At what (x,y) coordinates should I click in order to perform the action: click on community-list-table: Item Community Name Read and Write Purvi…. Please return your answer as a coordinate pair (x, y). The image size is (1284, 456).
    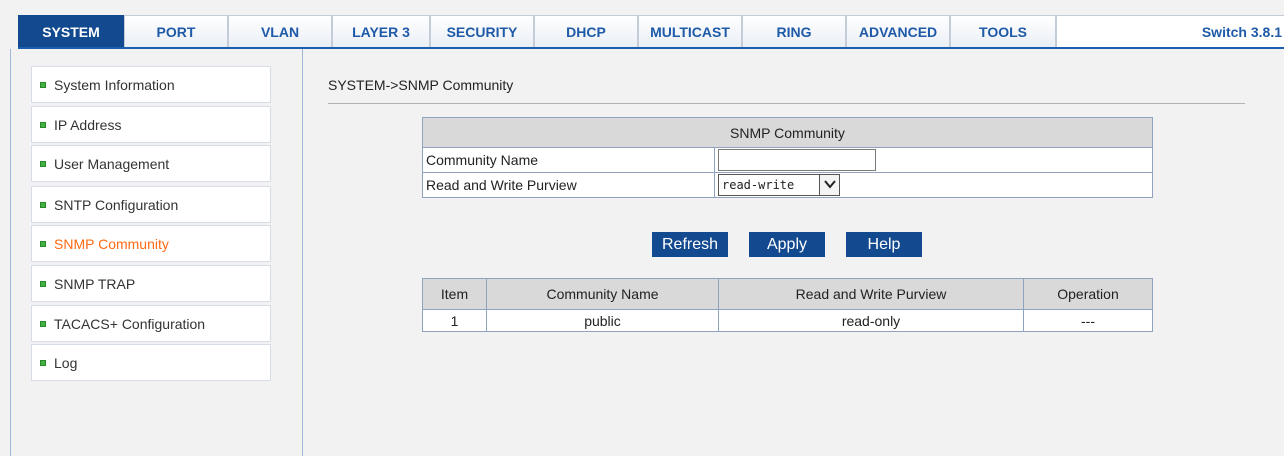
    Looking at the image, I should click on (787, 305).